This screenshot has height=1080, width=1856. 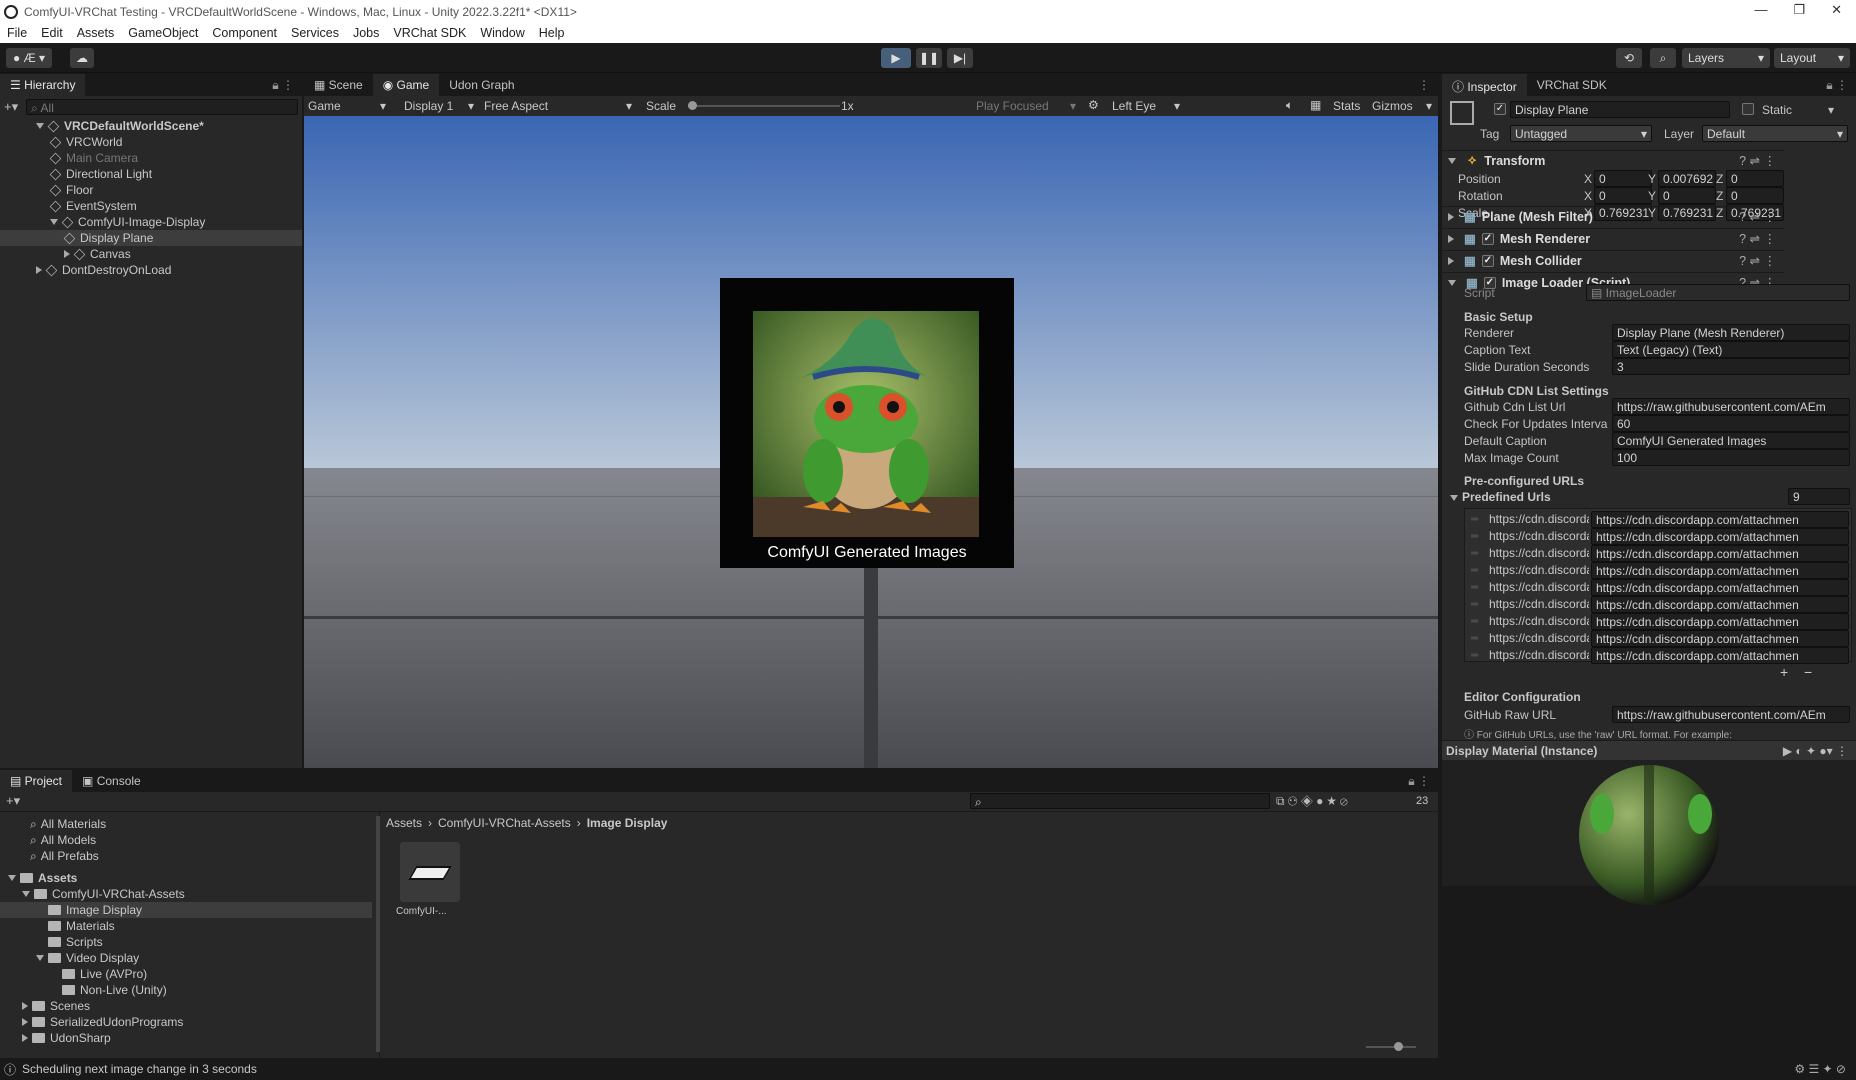 What do you see at coordinates (1391, 1046) in the screenshot?
I see `icon-size-slider` at bounding box center [1391, 1046].